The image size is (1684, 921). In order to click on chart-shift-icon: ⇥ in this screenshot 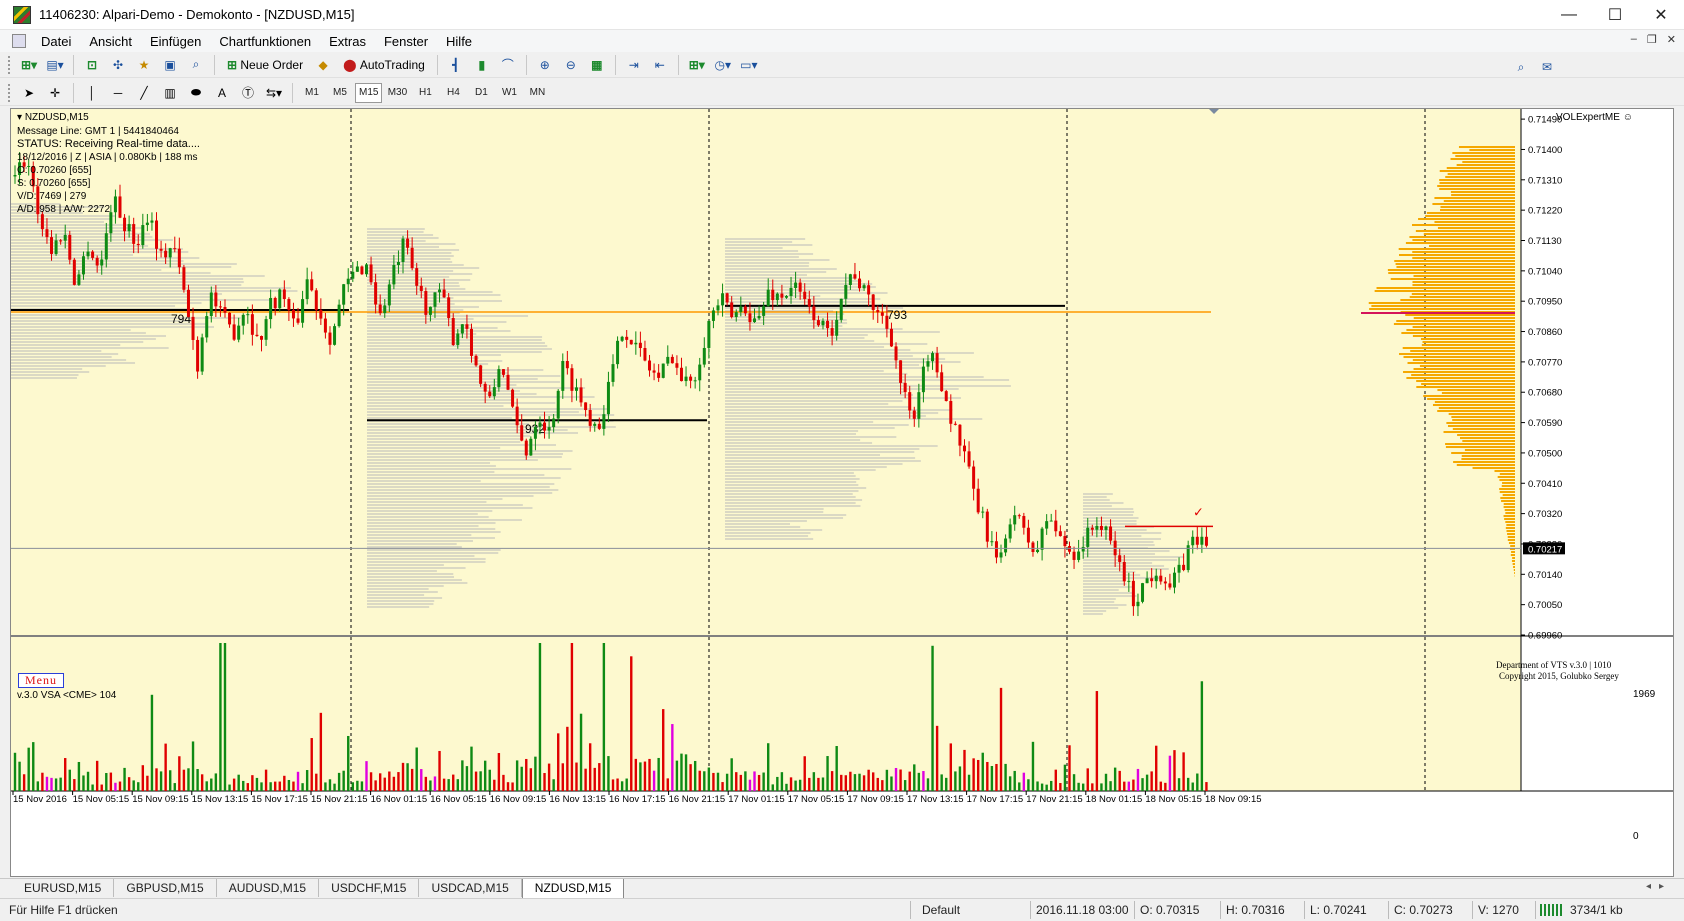, I will do `click(634, 65)`.